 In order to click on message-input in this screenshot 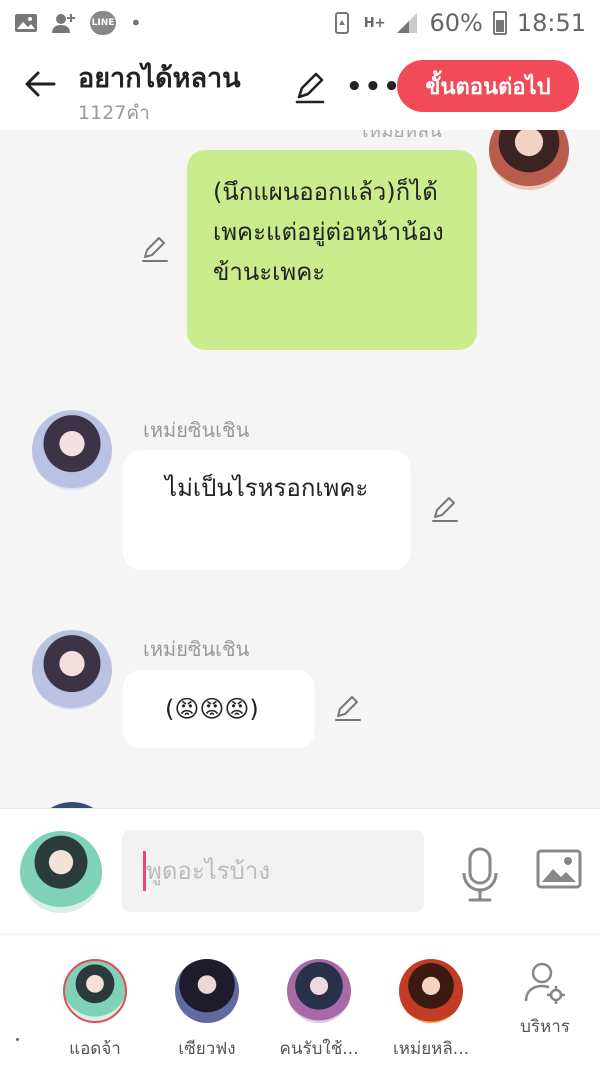, I will do `click(273, 871)`.